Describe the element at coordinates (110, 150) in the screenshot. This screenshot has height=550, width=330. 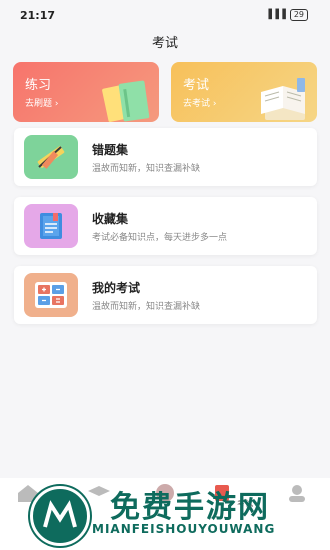
I see `item-title: 错题集` at that location.